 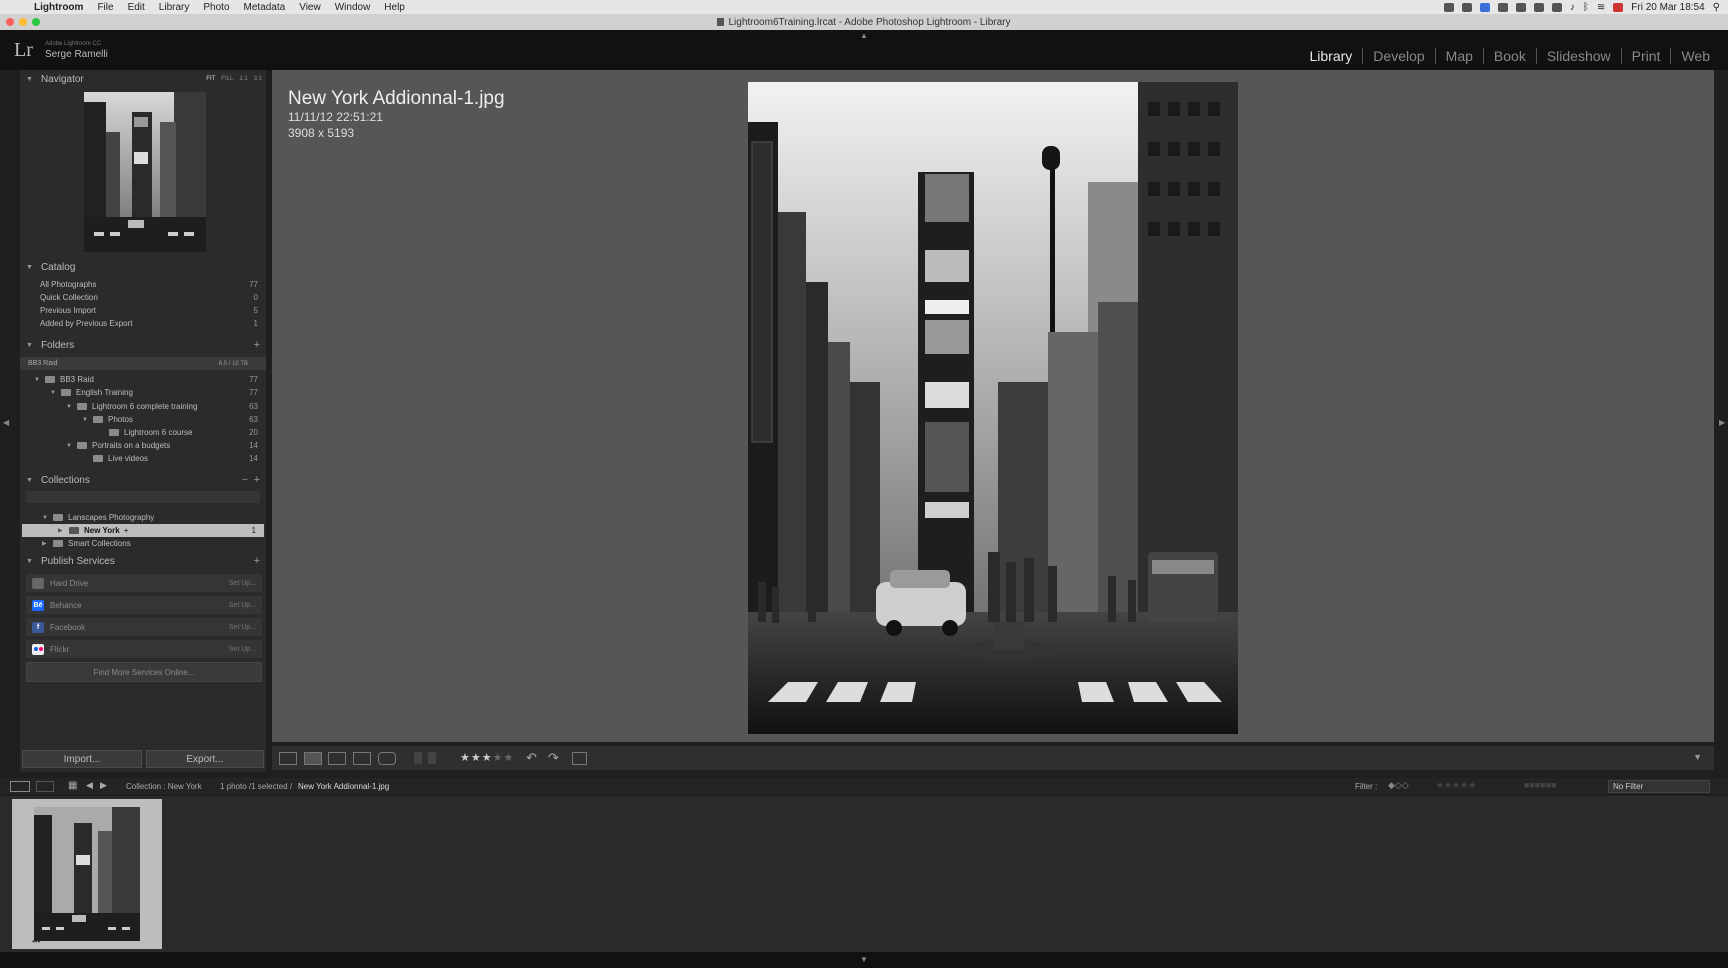 What do you see at coordinates (257, 561) in the screenshot?
I see `add-publish-service-icon: +` at bounding box center [257, 561].